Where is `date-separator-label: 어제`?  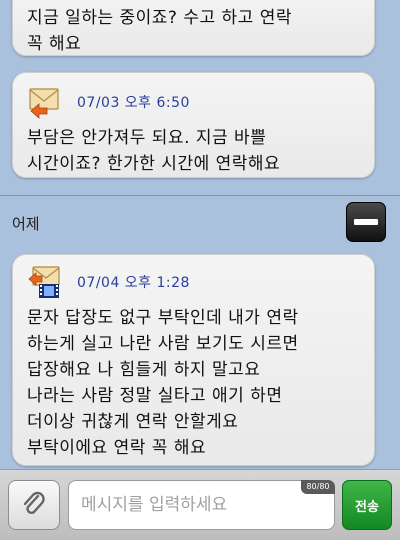 date-separator-label: 어제 is located at coordinates (26, 224).